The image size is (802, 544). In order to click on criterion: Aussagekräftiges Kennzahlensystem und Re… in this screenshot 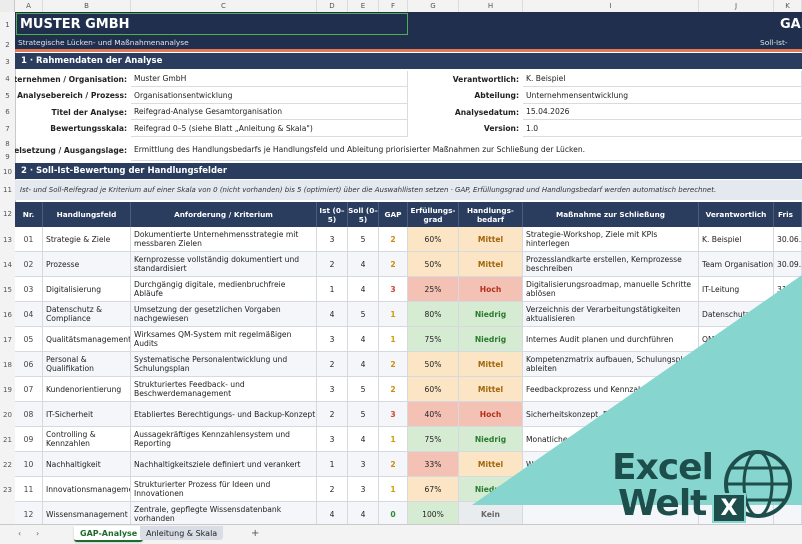, I will do `click(224, 439)`.